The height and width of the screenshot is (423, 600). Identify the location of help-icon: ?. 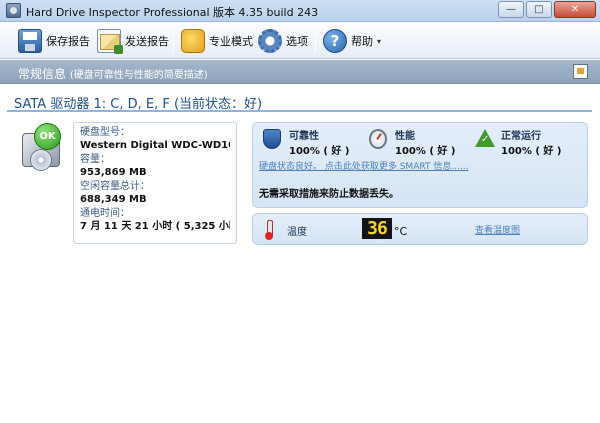
(335, 41).